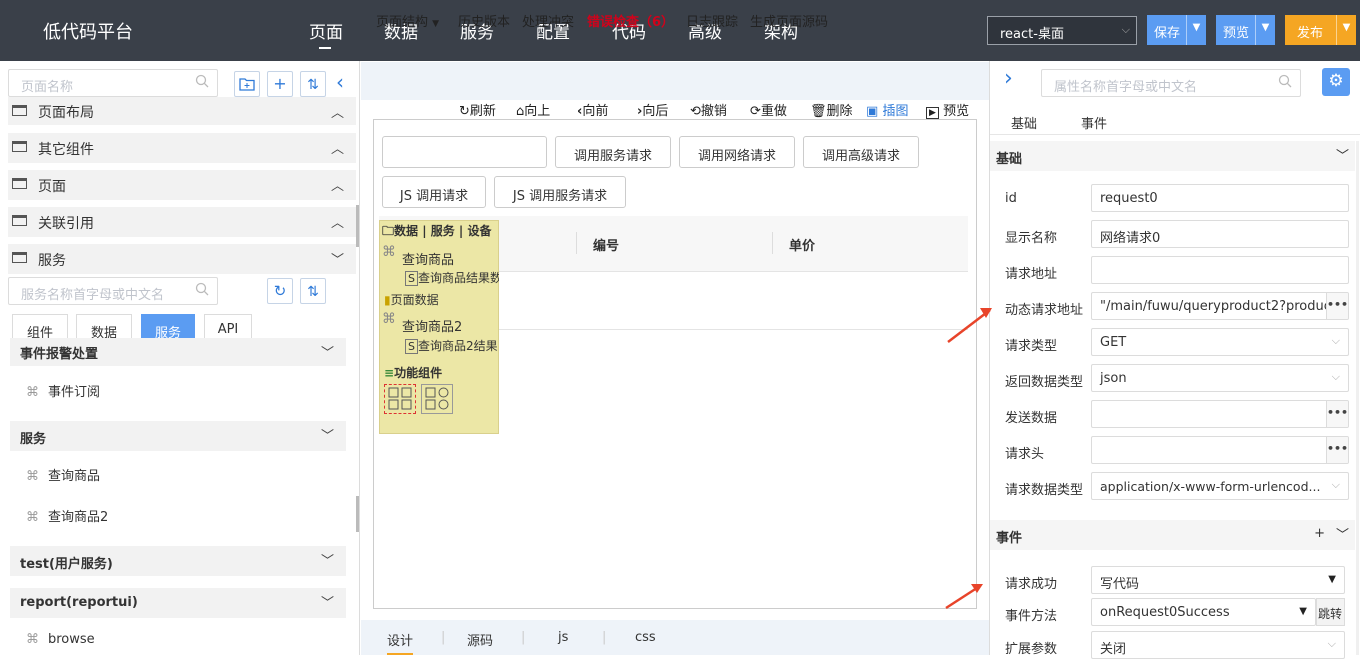  Describe the element at coordinates (66, 113) in the screenshot. I see `category-label: 页面布局` at that location.